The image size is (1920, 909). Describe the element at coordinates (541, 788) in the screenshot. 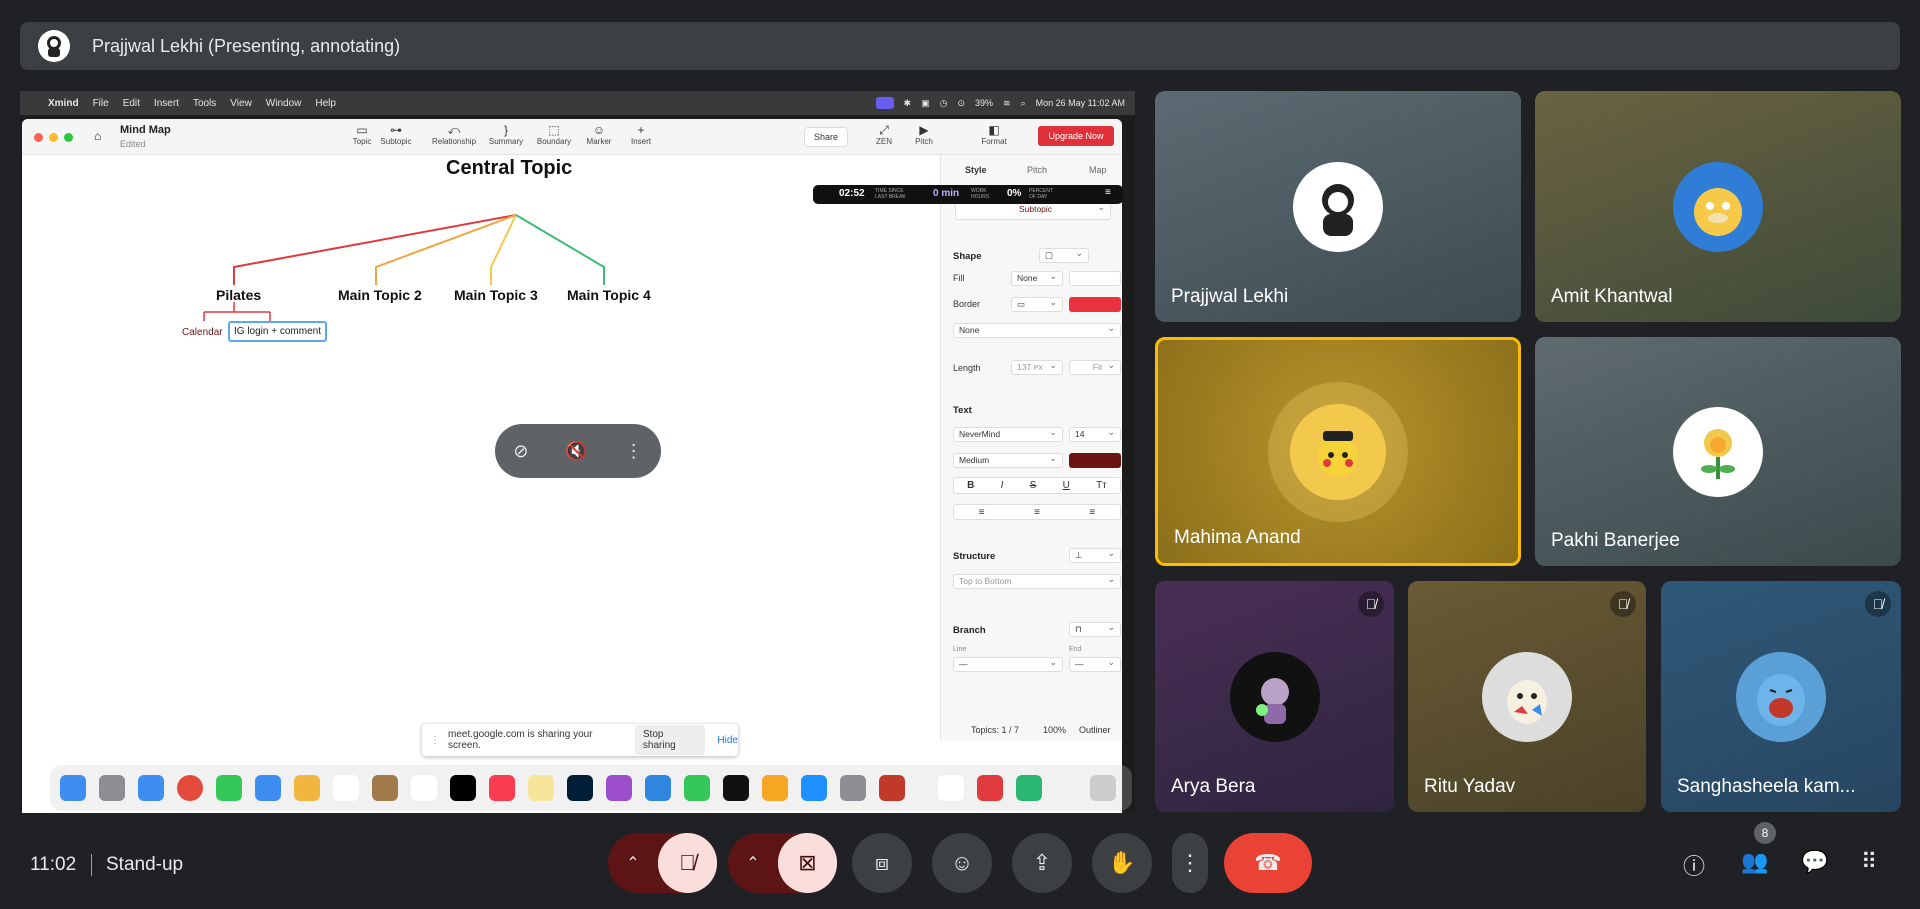

I see `notes-icon` at that location.